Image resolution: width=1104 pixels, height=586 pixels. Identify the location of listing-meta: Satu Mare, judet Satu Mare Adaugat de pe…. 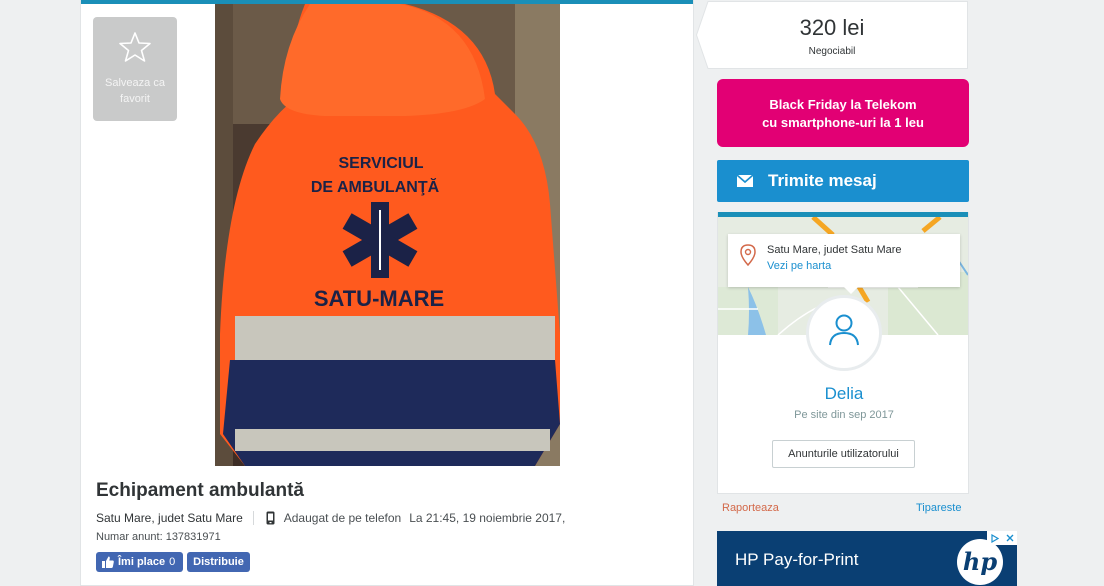
(330, 518).